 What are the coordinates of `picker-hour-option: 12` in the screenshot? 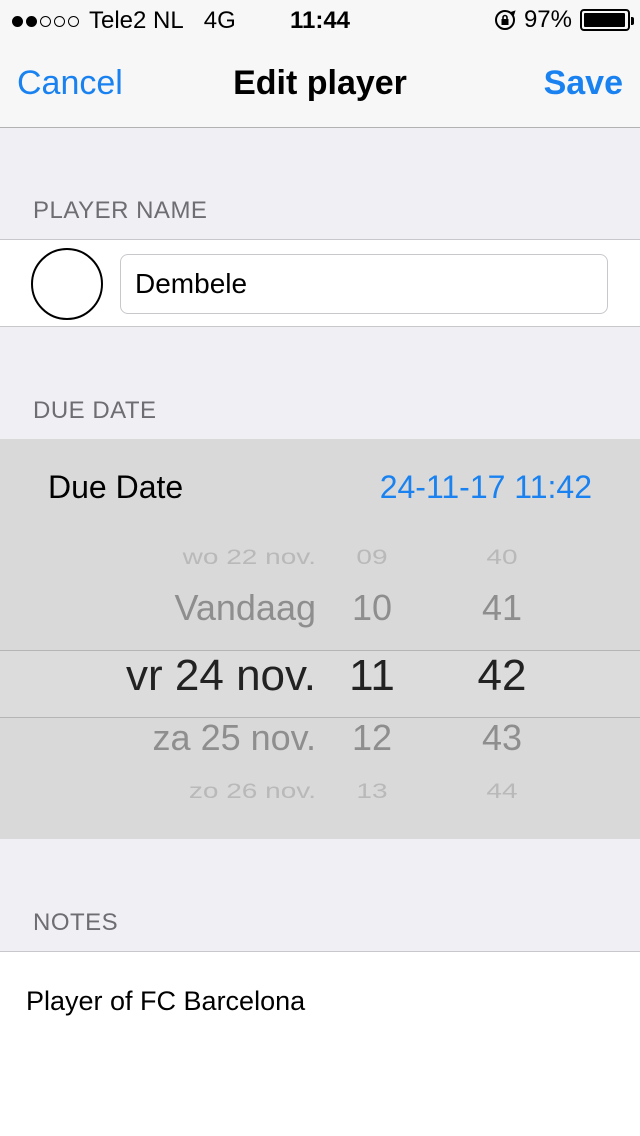 It's located at (372, 738).